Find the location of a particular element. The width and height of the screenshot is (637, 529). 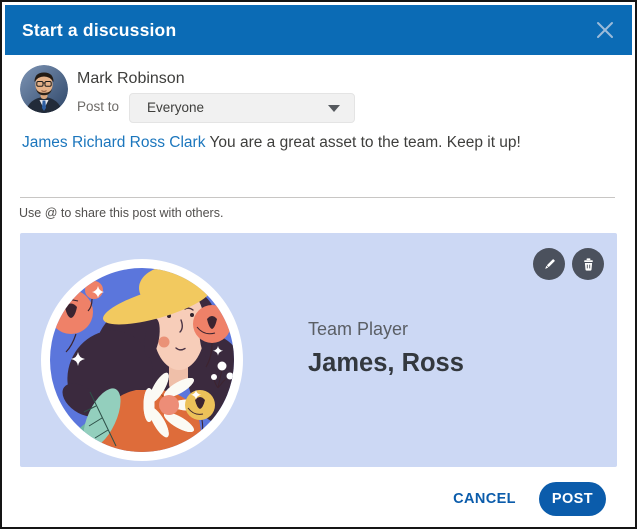

recipient-name: James, Ross is located at coordinates (386, 363).